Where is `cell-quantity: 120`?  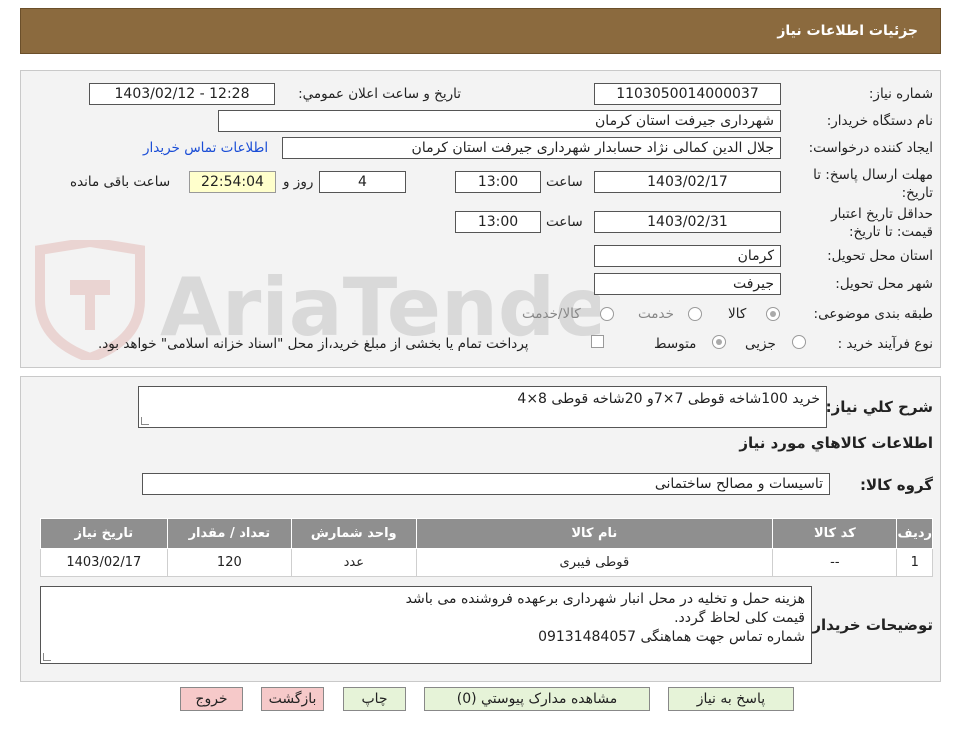 cell-quantity: 120 is located at coordinates (229, 562).